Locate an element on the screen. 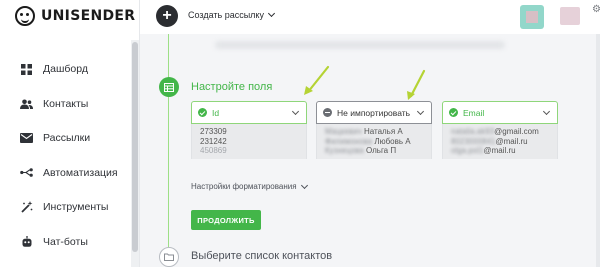 Image resolution: width=600 pixels, height=267 pixels. preview-value-row: natalia.ak93@gmail.com is located at coordinates (495, 131).